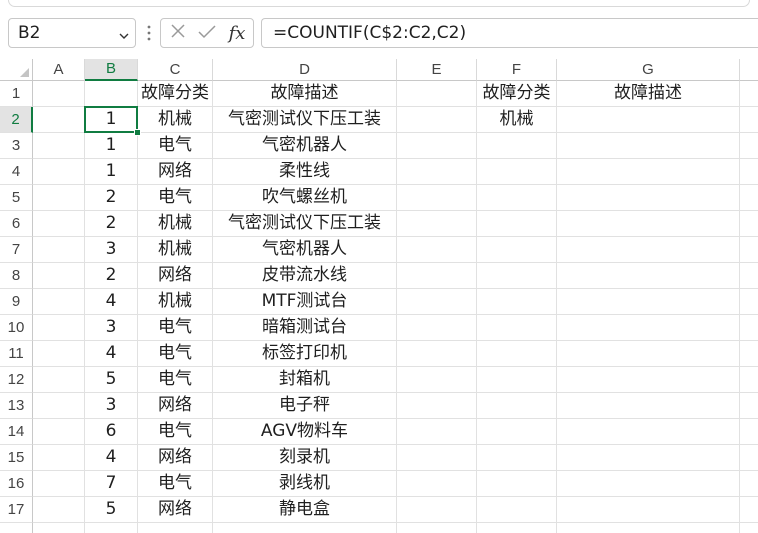  Describe the element at coordinates (305, 70) in the screenshot. I see `column-header-d: D` at that location.